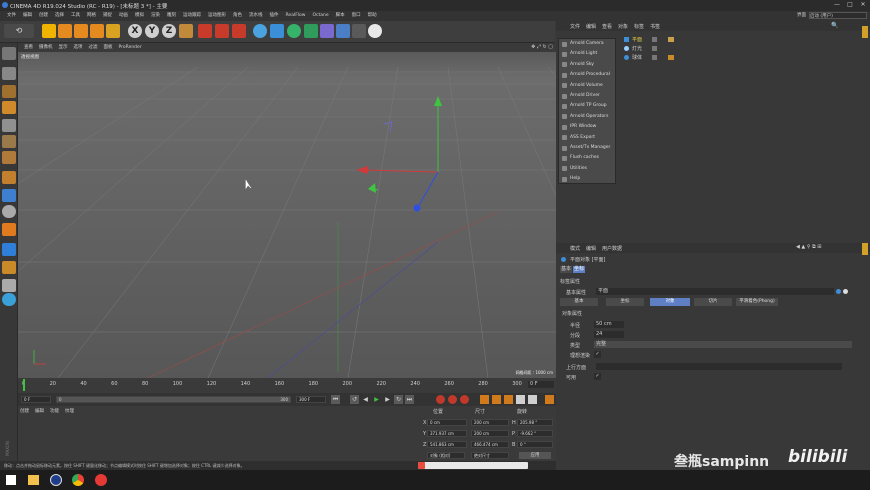 This screenshot has width=870, height=490. I want to click on edges-mode-icon, so click(9, 141).